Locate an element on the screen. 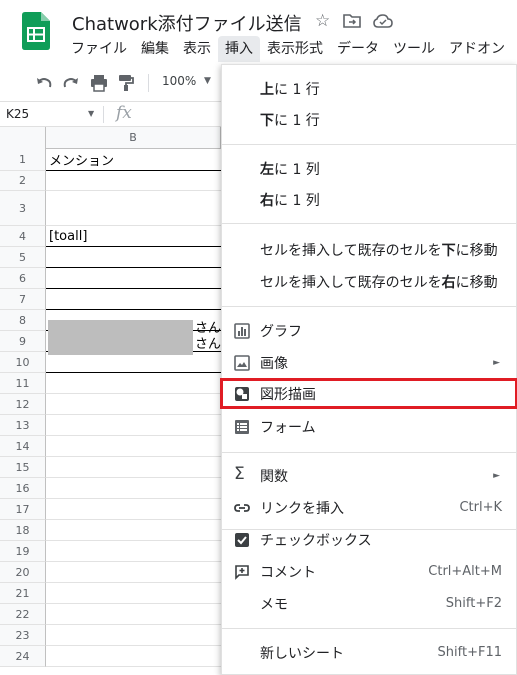 Image resolution: width=517 pixels, height=675 pixels. menu-col-left: 左に 1 列 is located at coordinates (369, 168).